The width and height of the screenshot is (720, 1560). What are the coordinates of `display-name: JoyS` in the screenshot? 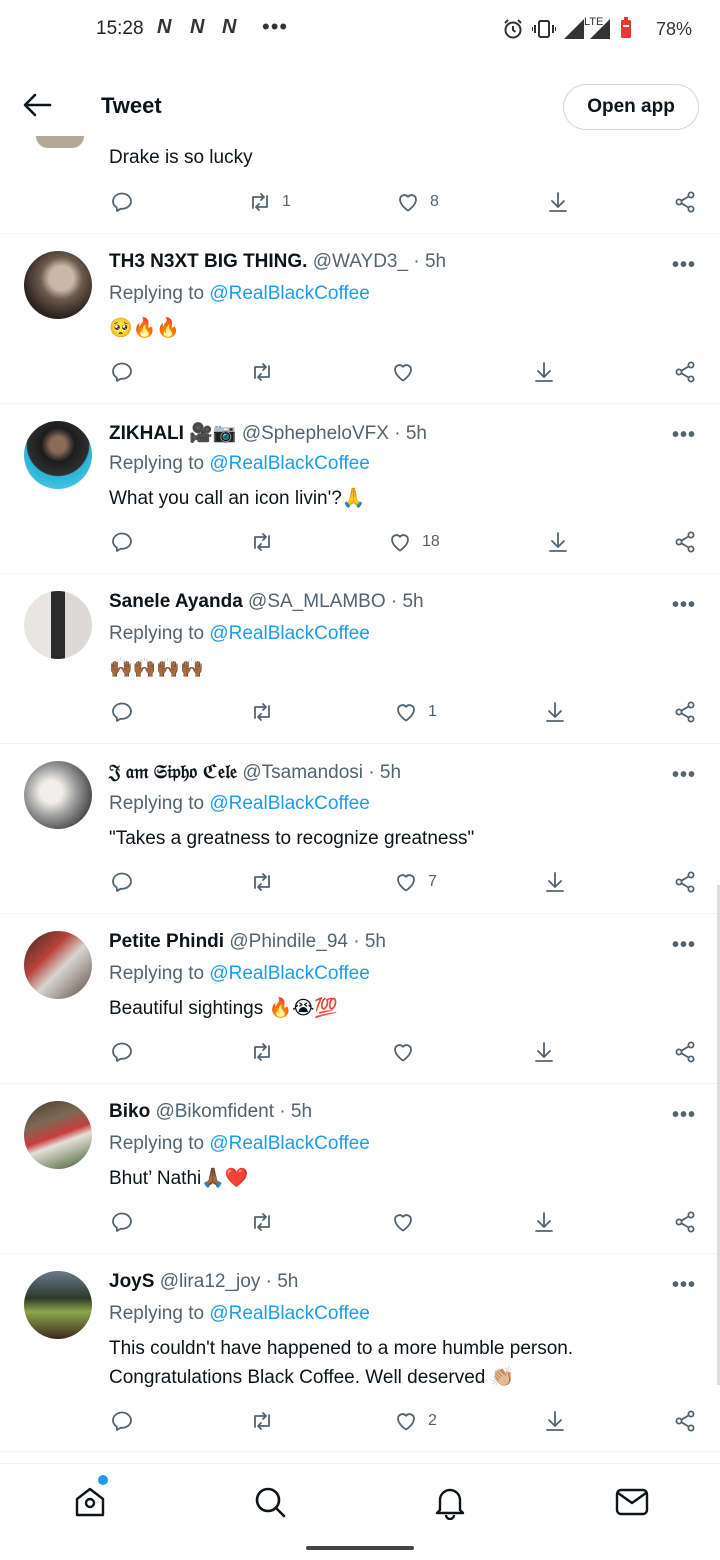 It's located at (131, 1281).